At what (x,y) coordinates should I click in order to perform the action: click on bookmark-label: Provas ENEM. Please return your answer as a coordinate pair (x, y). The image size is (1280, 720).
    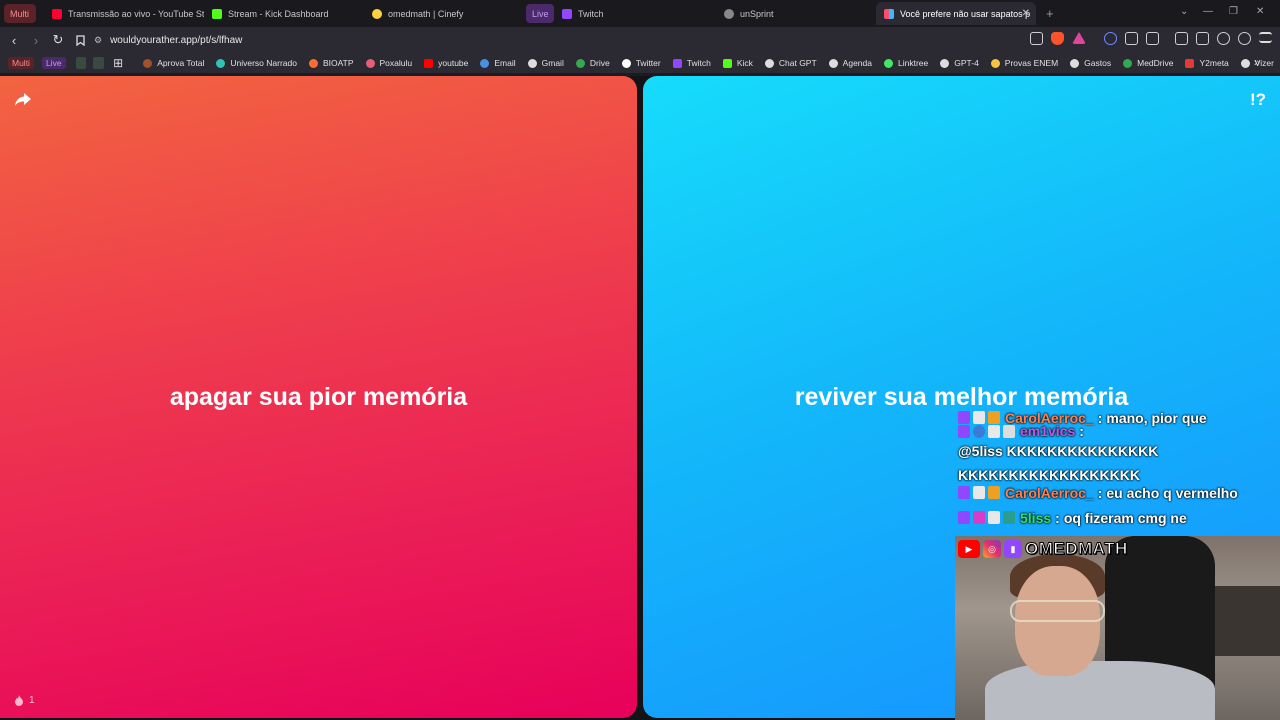
    Looking at the image, I should click on (1031, 63).